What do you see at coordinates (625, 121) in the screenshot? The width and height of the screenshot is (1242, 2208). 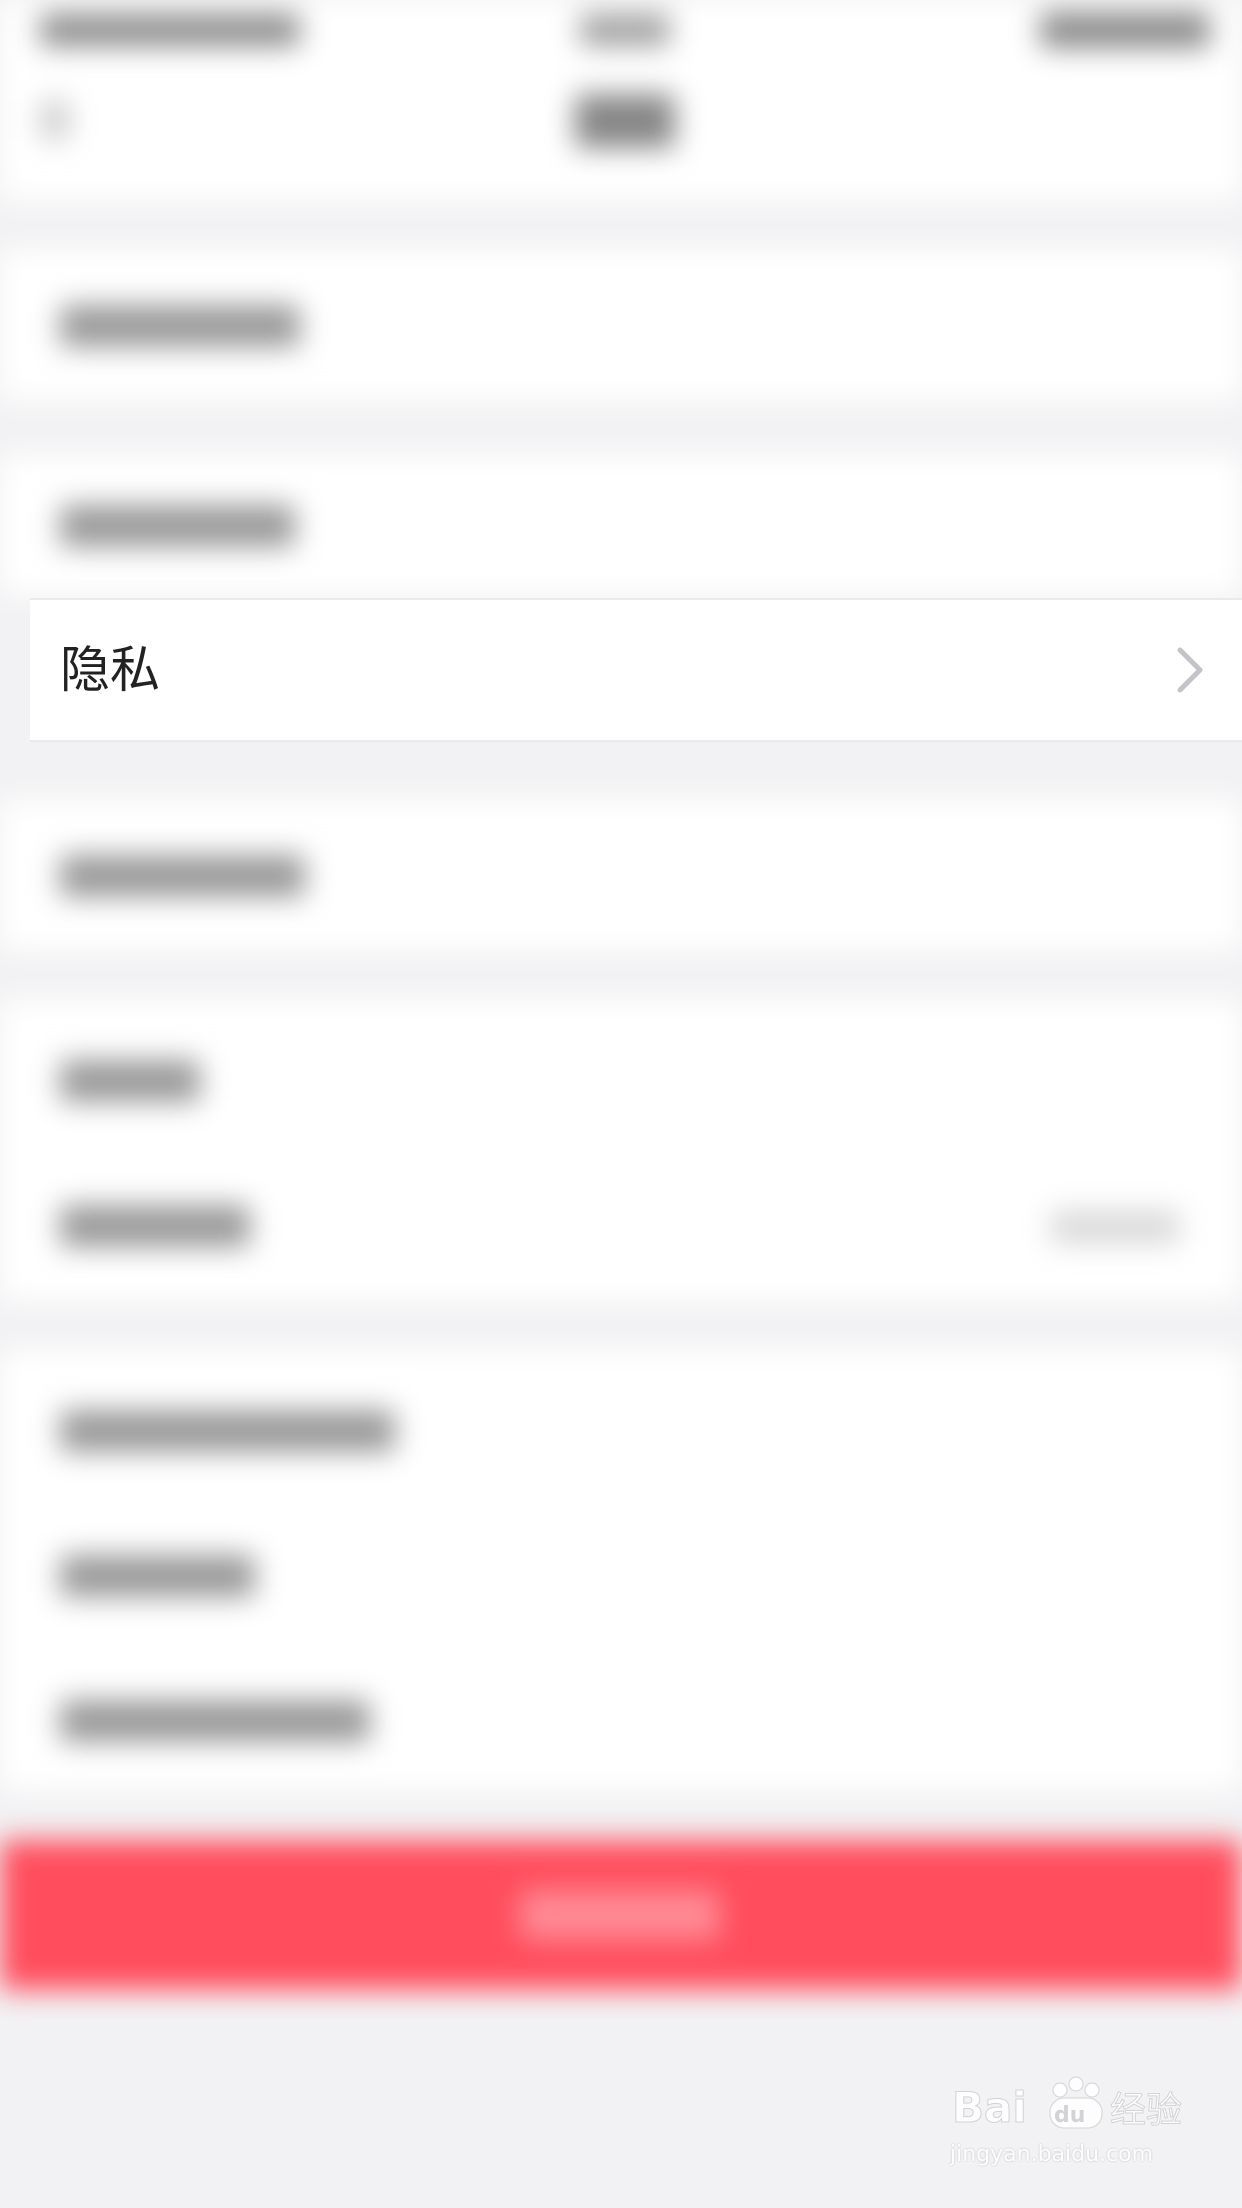 I see `nav-title` at bounding box center [625, 121].